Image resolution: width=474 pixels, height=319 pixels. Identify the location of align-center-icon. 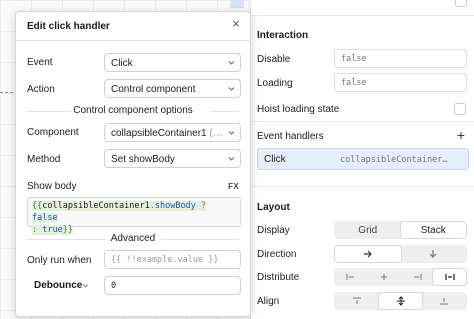
(400, 301).